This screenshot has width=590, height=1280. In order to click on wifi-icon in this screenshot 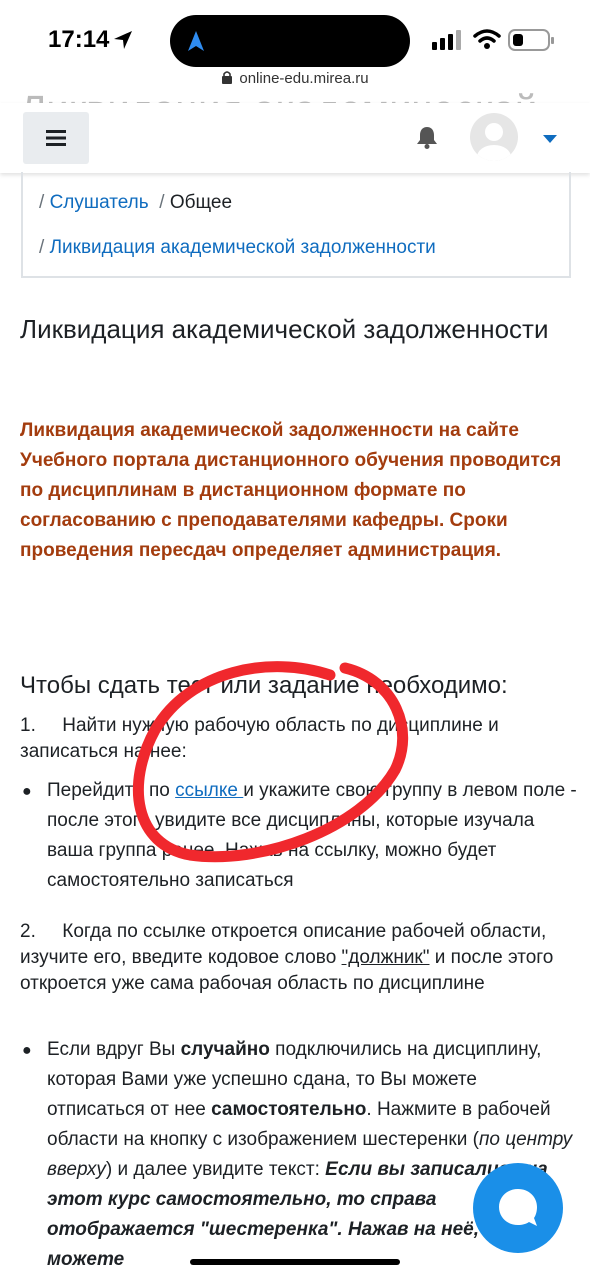, I will do `click(487, 41)`.